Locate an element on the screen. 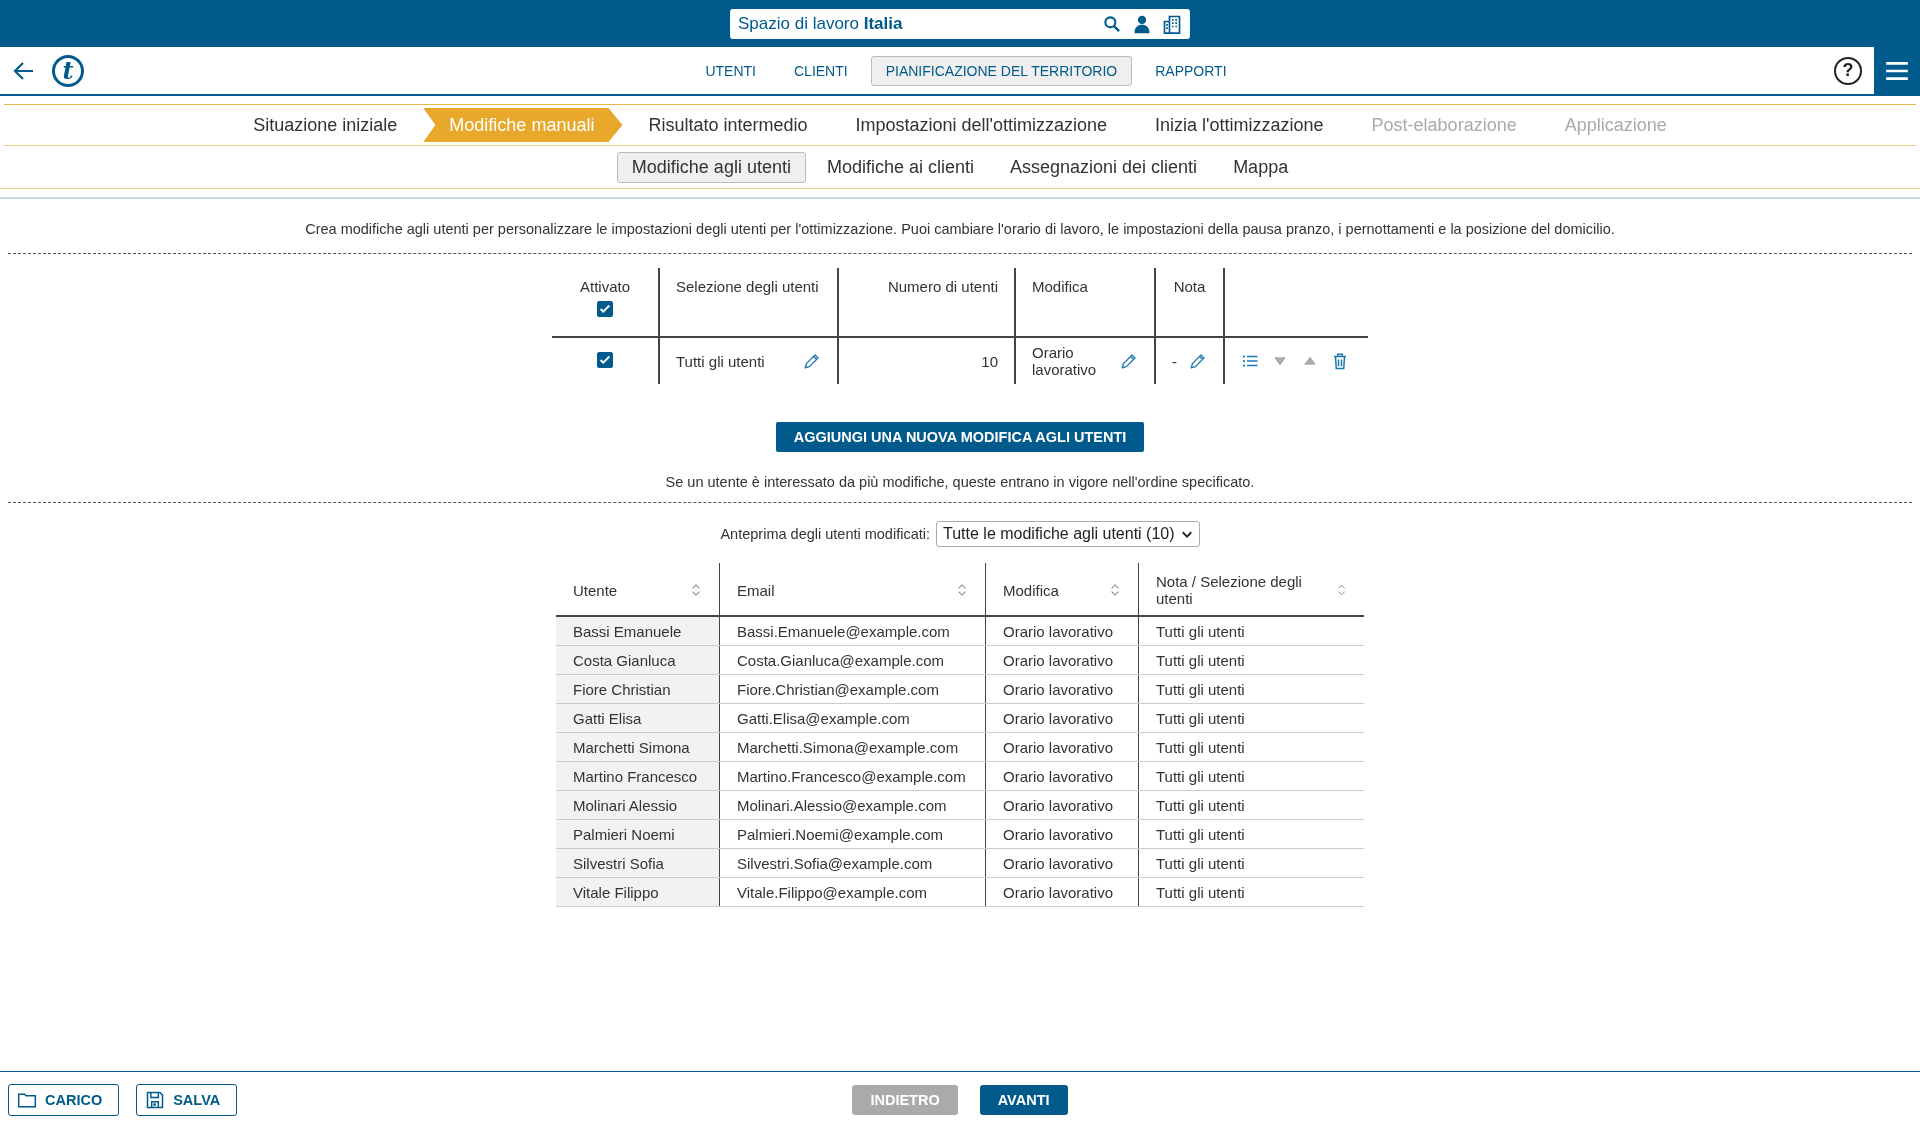  sub-tab: Modifiche ai clienti is located at coordinates (900, 167).